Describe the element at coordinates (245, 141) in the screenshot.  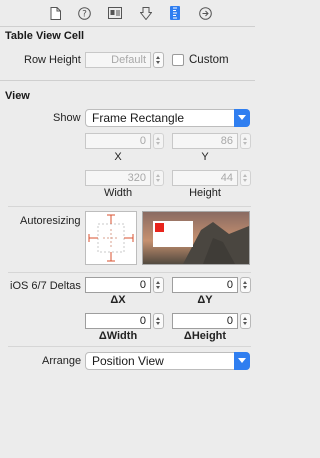
I see `y-stepper` at that location.